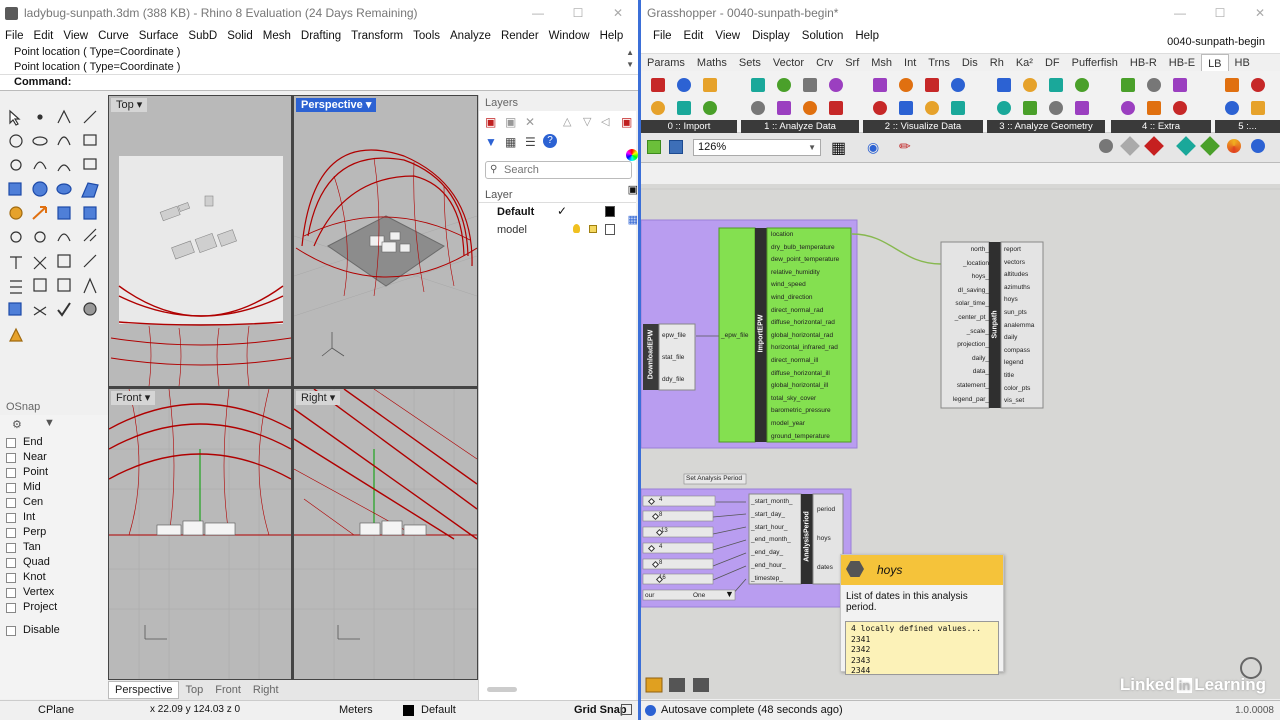 This screenshot has width=1280, height=720. What do you see at coordinates (530, 122) in the screenshot?
I see `delete-layer-icon: ✕` at bounding box center [530, 122].